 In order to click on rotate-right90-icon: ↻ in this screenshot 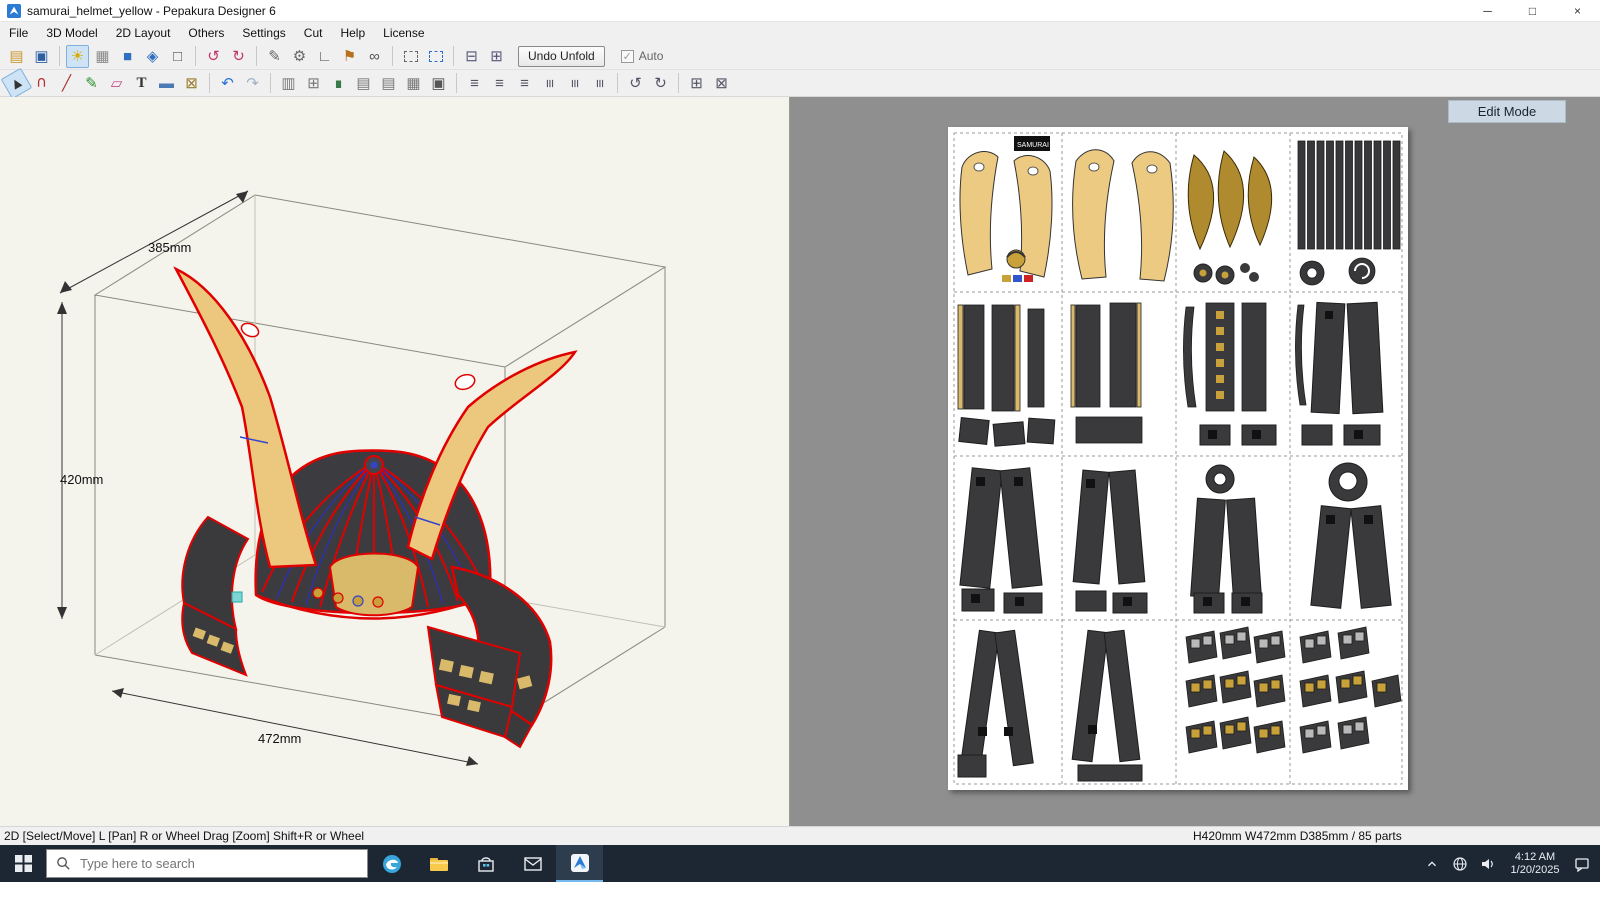, I will do `click(660, 83)`.